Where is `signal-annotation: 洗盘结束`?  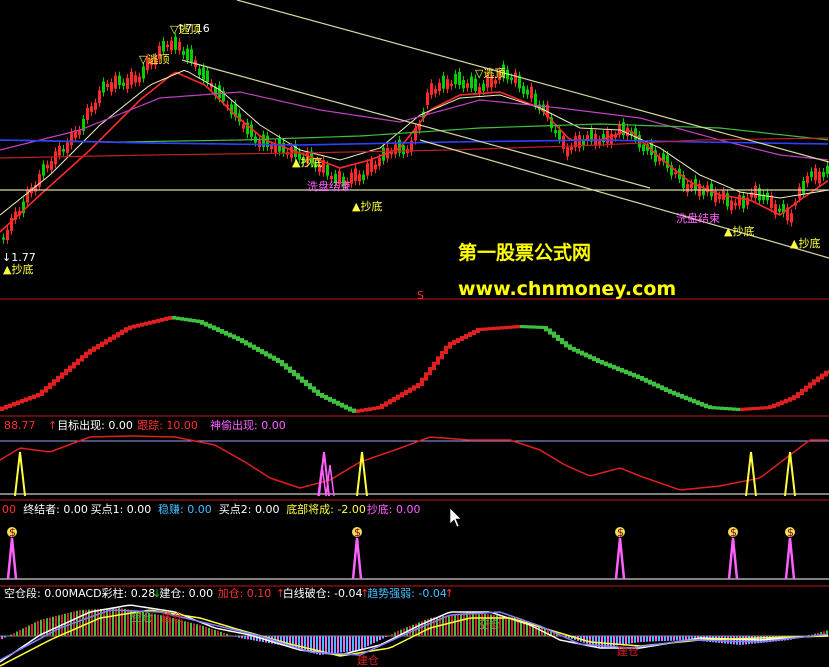 signal-annotation: 洗盘结束 is located at coordinates (698, 218).